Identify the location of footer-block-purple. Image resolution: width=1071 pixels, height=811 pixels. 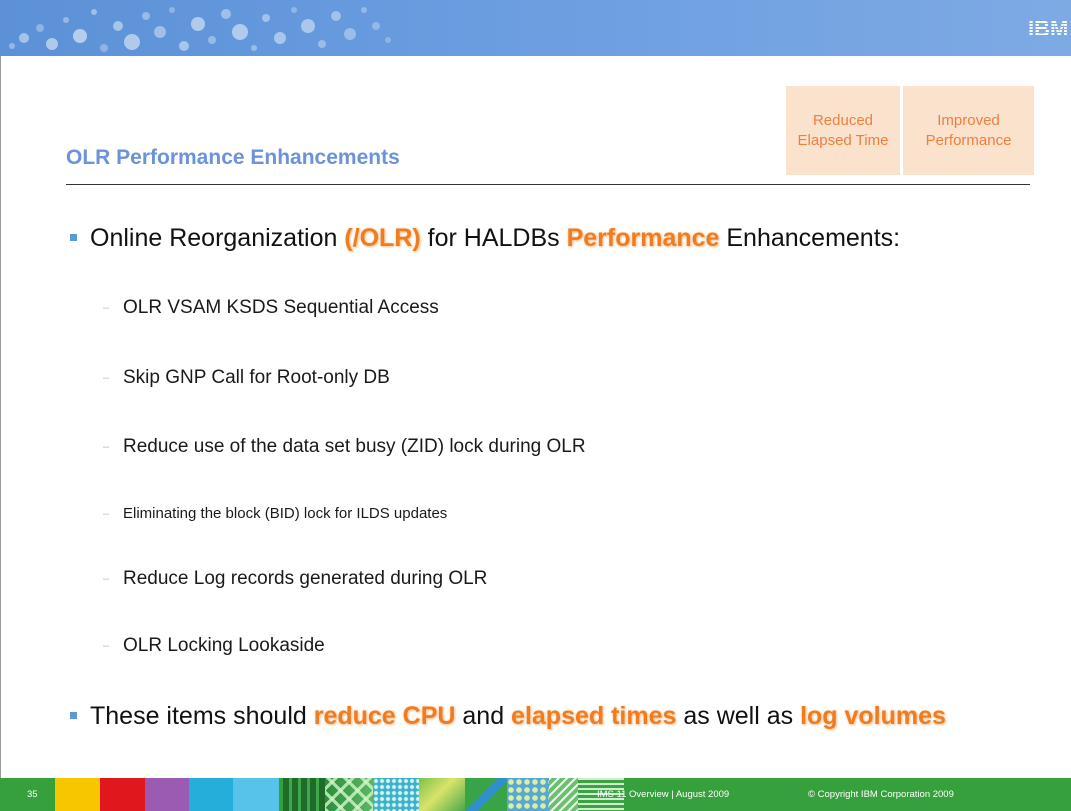
(167, 794).